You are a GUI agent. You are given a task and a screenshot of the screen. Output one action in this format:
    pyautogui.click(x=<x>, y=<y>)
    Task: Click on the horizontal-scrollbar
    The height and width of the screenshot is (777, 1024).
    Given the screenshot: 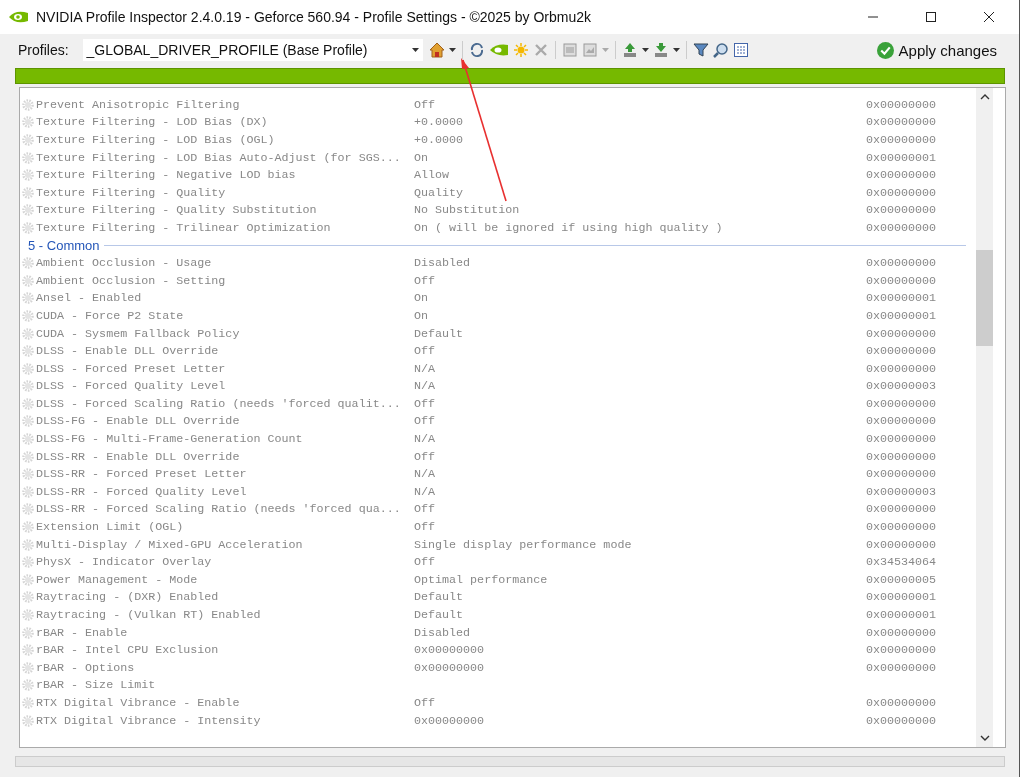 What is the action you would take?
    pyautogui.click(x=510, y=761)
    